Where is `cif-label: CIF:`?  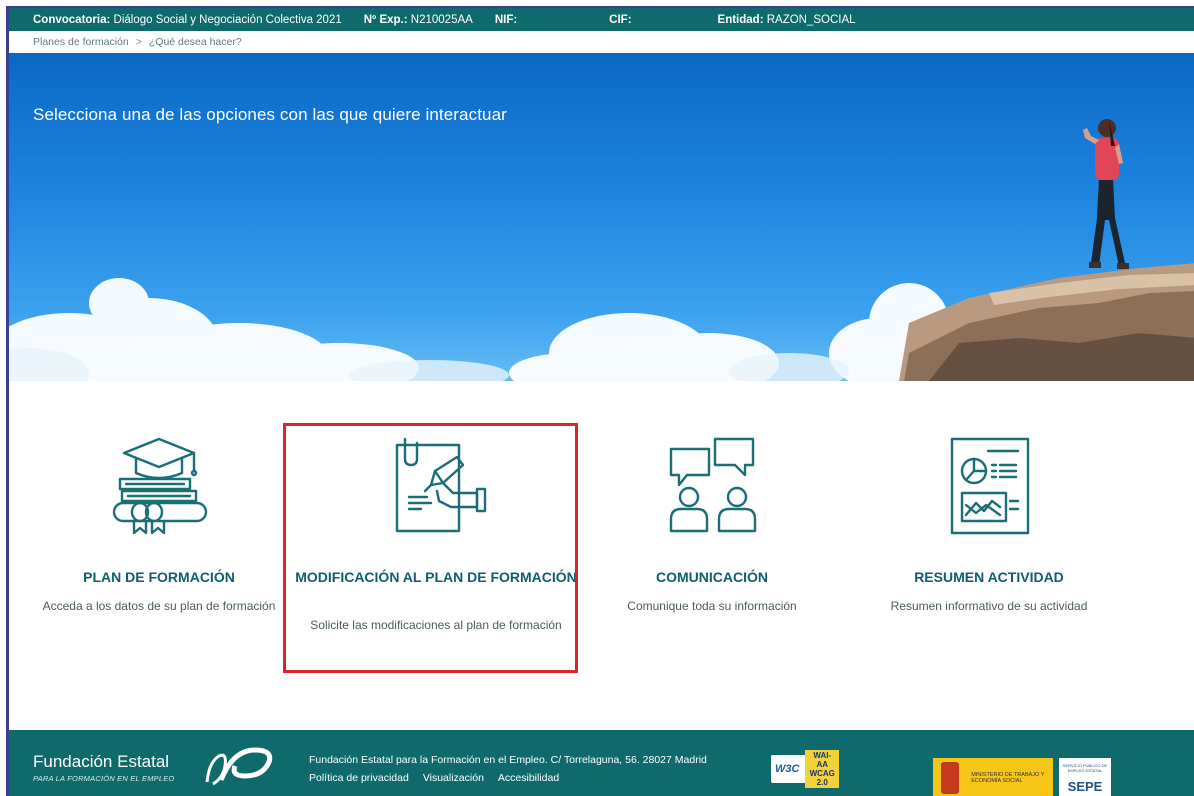 cif-label: CIF: is located at coordinates (620, 19).